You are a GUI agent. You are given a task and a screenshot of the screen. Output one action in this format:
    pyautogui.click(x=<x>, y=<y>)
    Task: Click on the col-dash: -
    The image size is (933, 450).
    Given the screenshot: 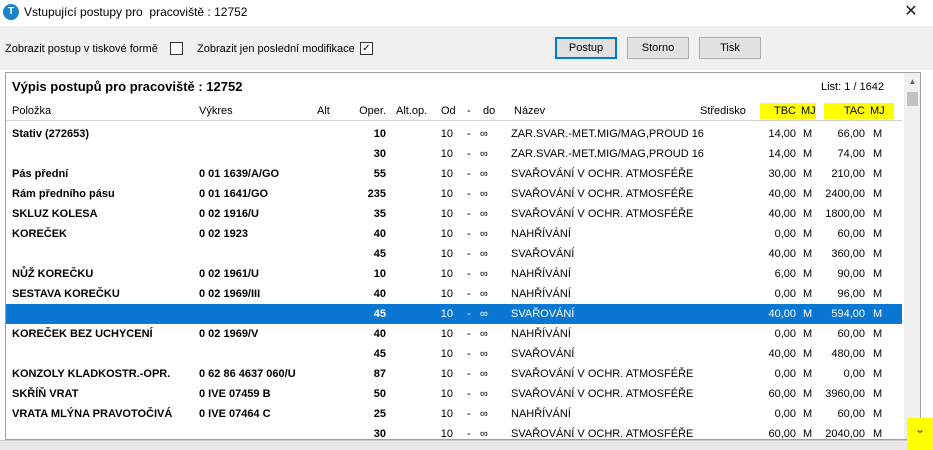 What is the action you would take?
    pyautogui.click(x=469, y=111)
    